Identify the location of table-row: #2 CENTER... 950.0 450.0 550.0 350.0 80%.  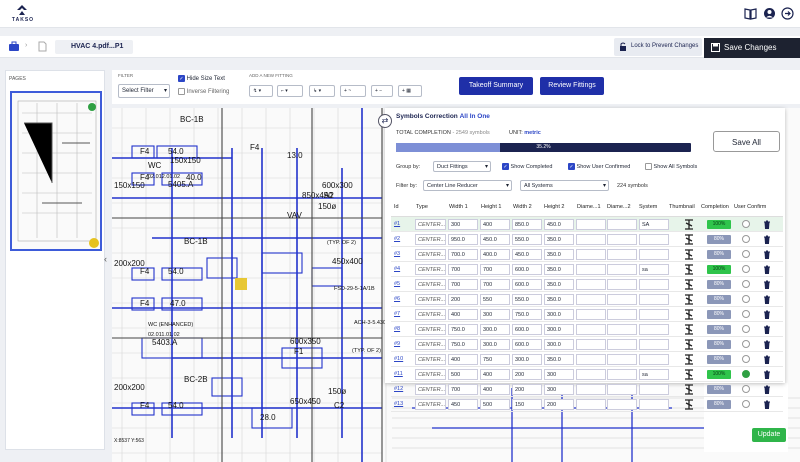
(587, 239).